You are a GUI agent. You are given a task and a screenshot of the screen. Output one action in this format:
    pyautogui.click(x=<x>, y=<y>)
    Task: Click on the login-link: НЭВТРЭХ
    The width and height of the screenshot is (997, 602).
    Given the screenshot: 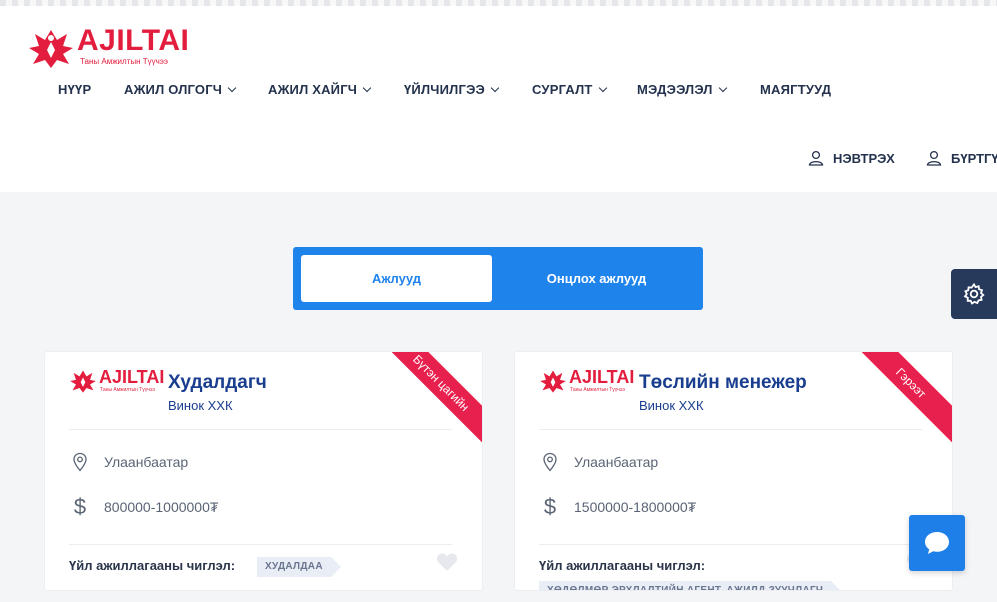 What is the action you would take?
    pyautogui.click(x=851, y=158)
    